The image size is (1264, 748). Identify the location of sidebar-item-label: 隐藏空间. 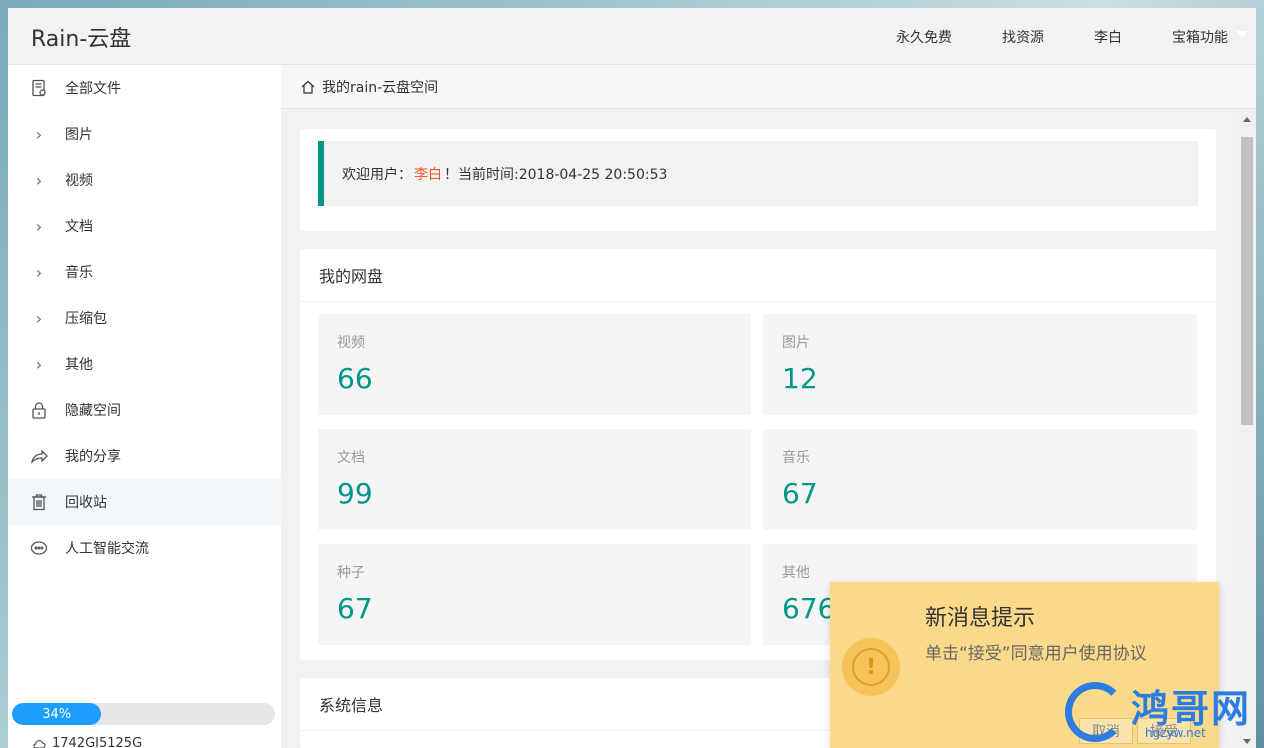
(93, 411).